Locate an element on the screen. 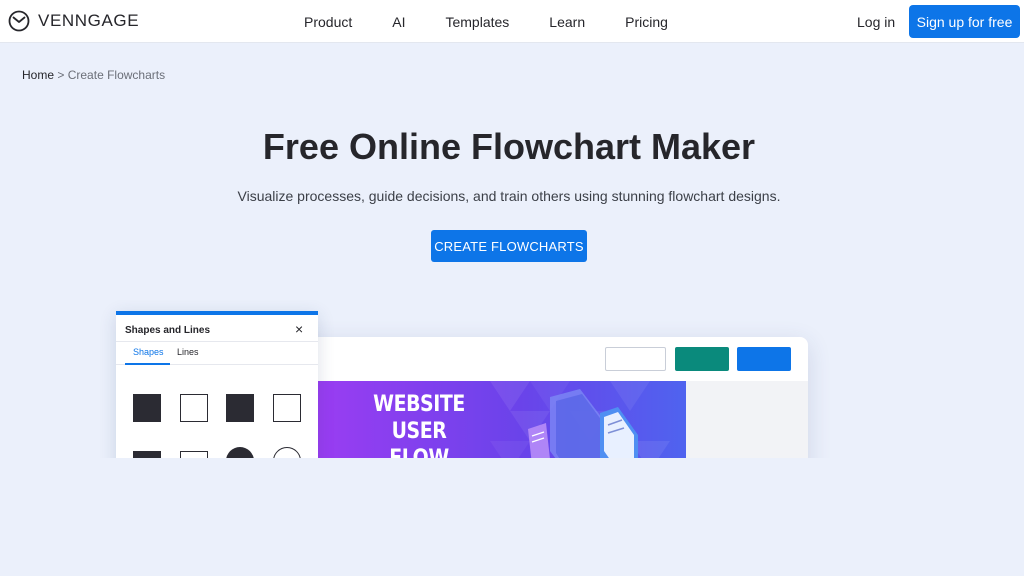 This screenshot has height=576, width=1024. nav-learn: Learn is located at coordinates (567, 22).